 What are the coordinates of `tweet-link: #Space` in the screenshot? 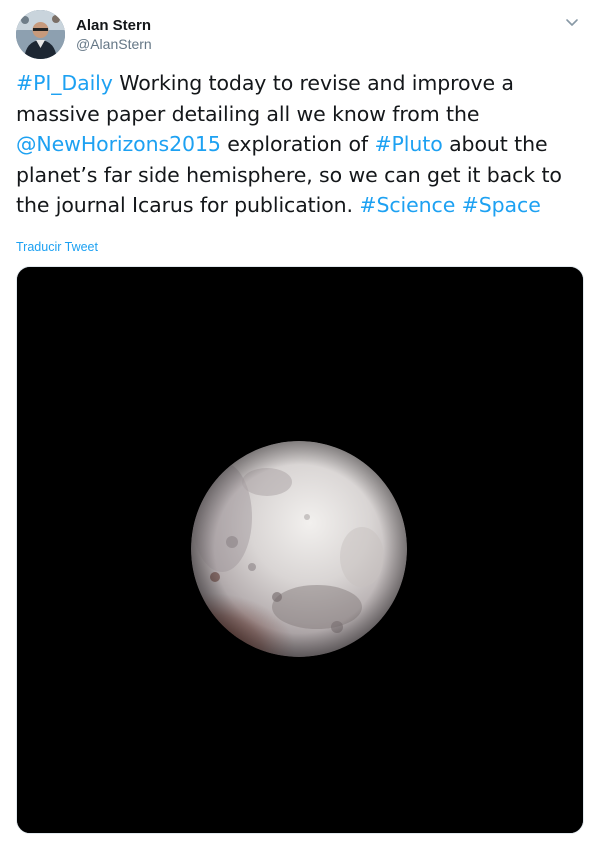 It's located at (501, 205).